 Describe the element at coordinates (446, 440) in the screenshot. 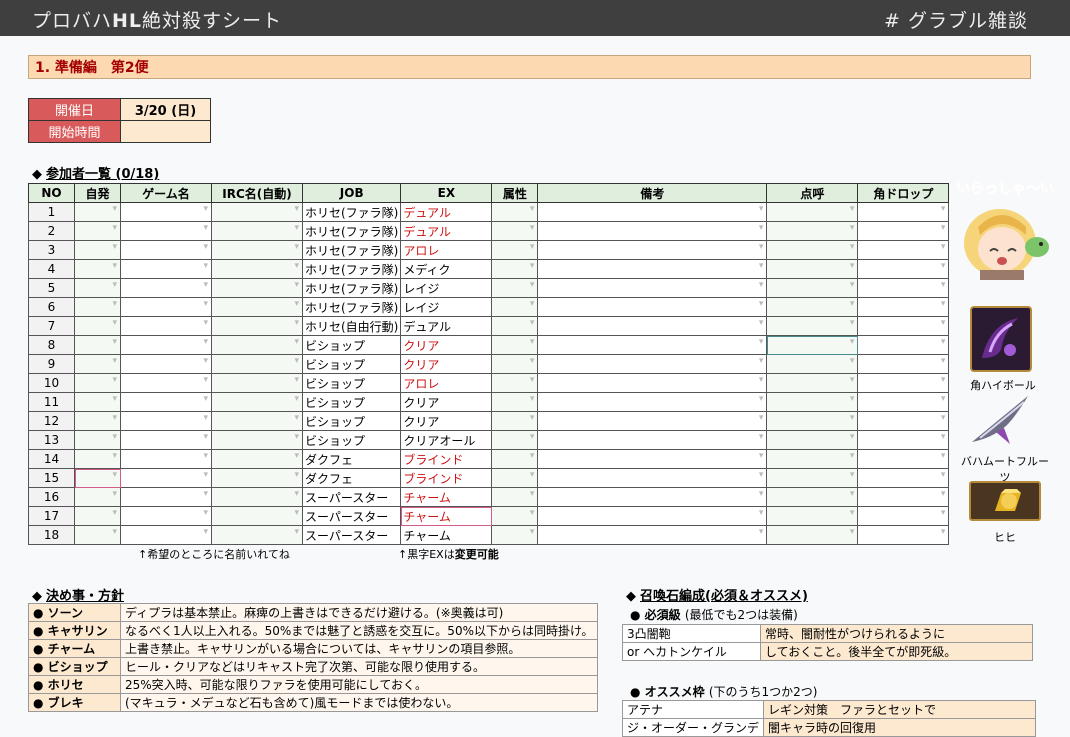

I see `ex-cell: クリアオール` at that location.